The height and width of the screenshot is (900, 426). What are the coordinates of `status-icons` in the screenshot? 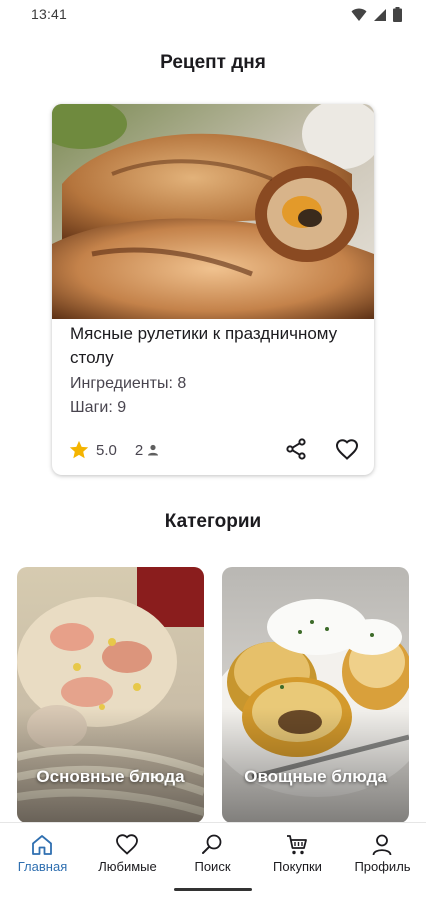 It's located at (376, 14).